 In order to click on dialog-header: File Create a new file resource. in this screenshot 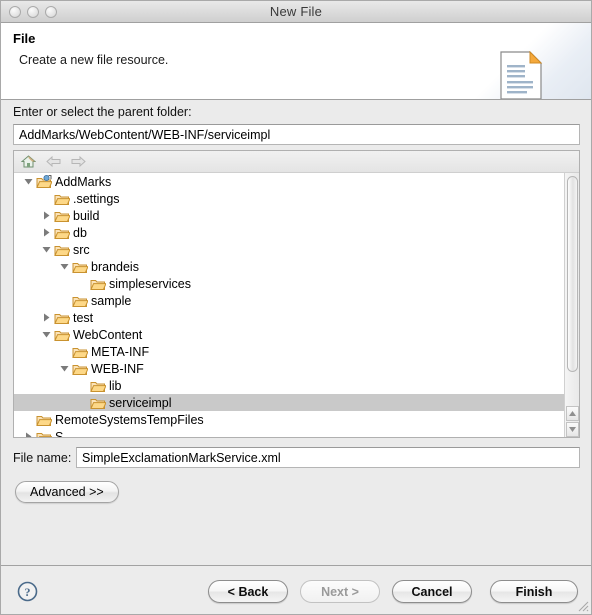, I will do `click(296, 61)`.